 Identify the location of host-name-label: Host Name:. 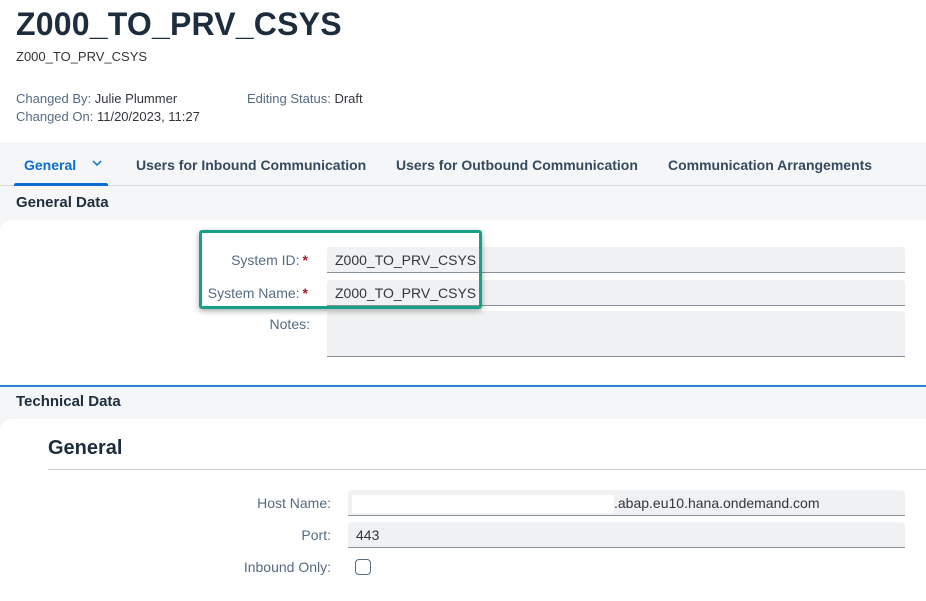
(294, 503).